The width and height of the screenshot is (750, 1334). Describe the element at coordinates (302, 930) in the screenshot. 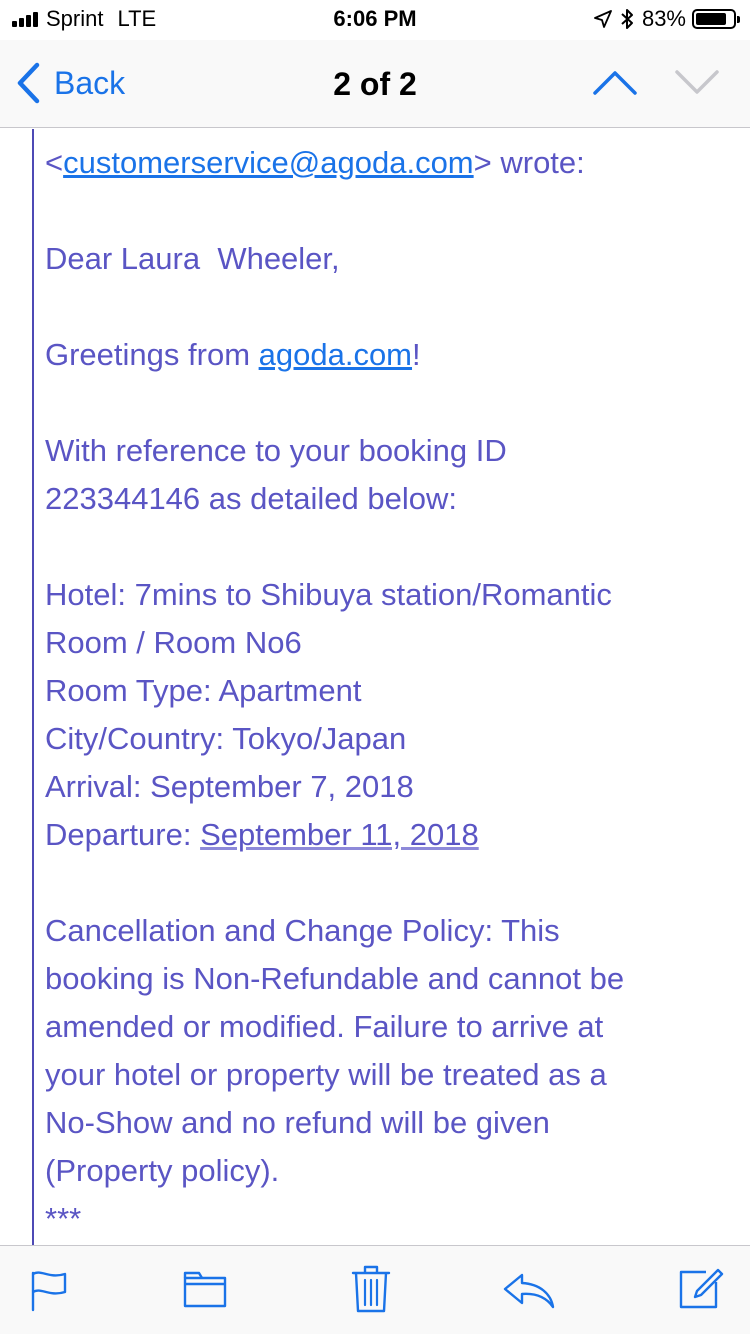

I see `policy-line-1: Cancellation and Change Policy: This` at that location.